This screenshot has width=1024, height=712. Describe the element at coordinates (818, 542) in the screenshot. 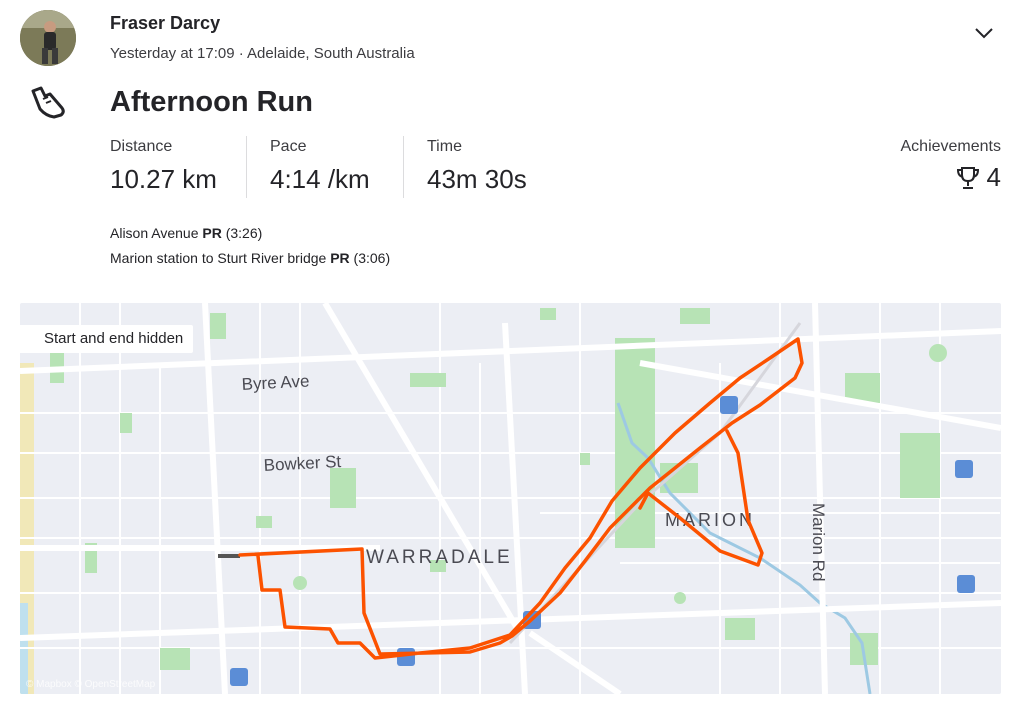

I see `street-label-marion-rd: Marion Rd` at that location.